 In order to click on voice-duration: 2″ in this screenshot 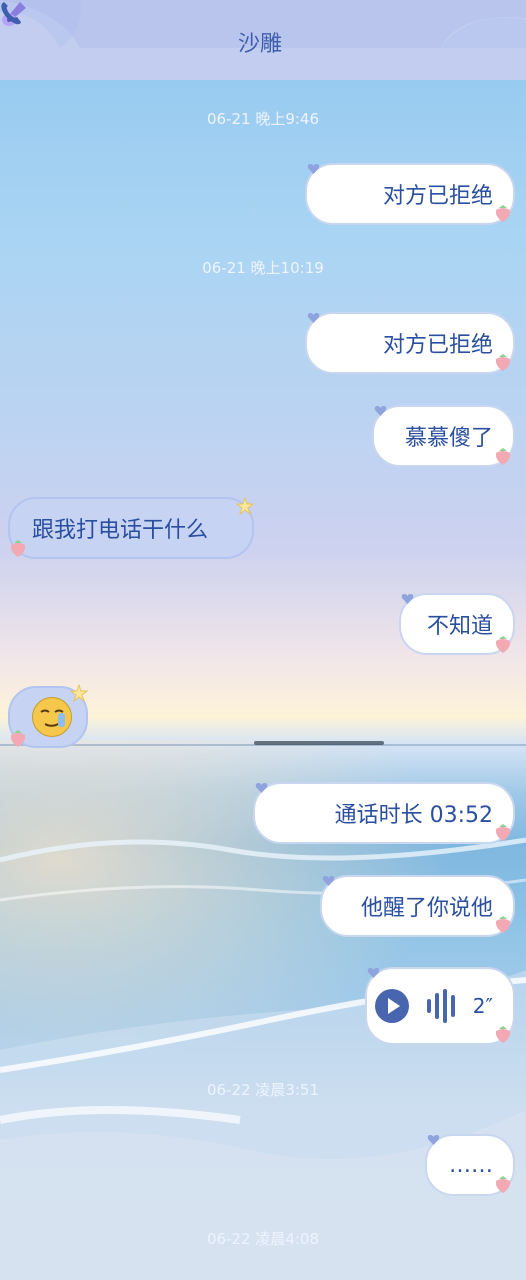, I will do `click(482, 1006)`.